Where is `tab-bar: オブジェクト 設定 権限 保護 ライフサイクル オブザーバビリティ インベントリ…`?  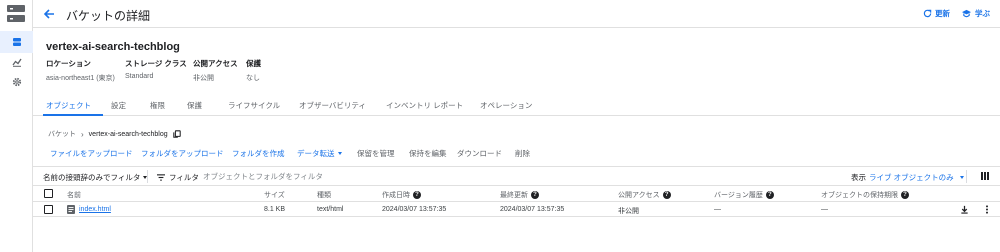
tab-bar: オブジェクト 設定 権限 保護 ライフサイクル オブザーバビリティ インベントリ… is located at coordinates (516, 105).